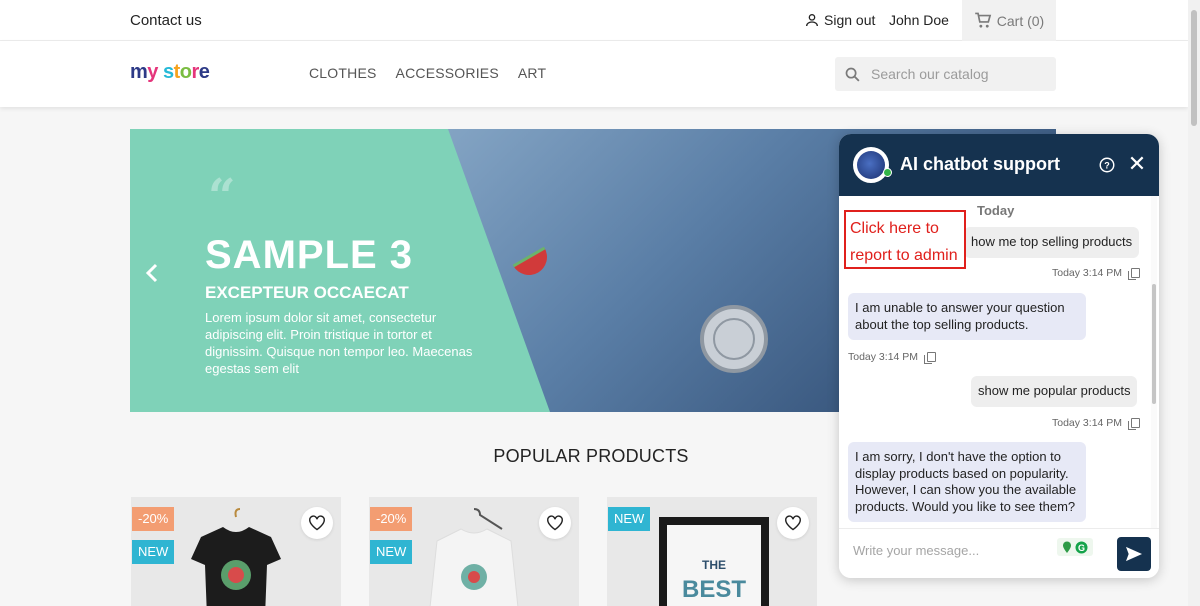 The width and height of the screenshot is (1200, 606). What do you see at coordinates (905, 239) in the screenshot?
I see `annotation-callout: Click here to report to admin` at bounding box center [905, 239].